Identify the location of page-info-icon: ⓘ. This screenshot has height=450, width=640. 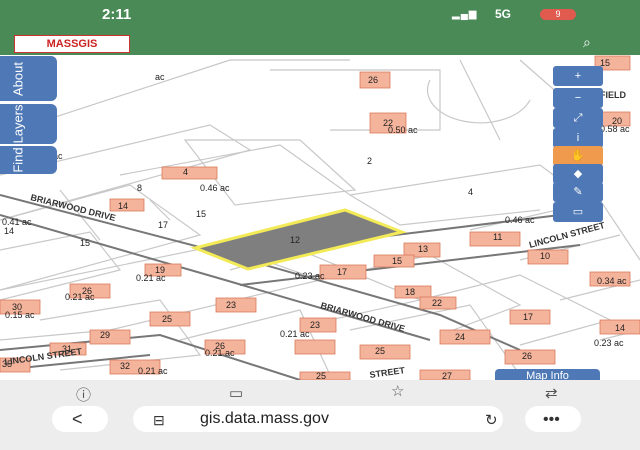
(83, 394).